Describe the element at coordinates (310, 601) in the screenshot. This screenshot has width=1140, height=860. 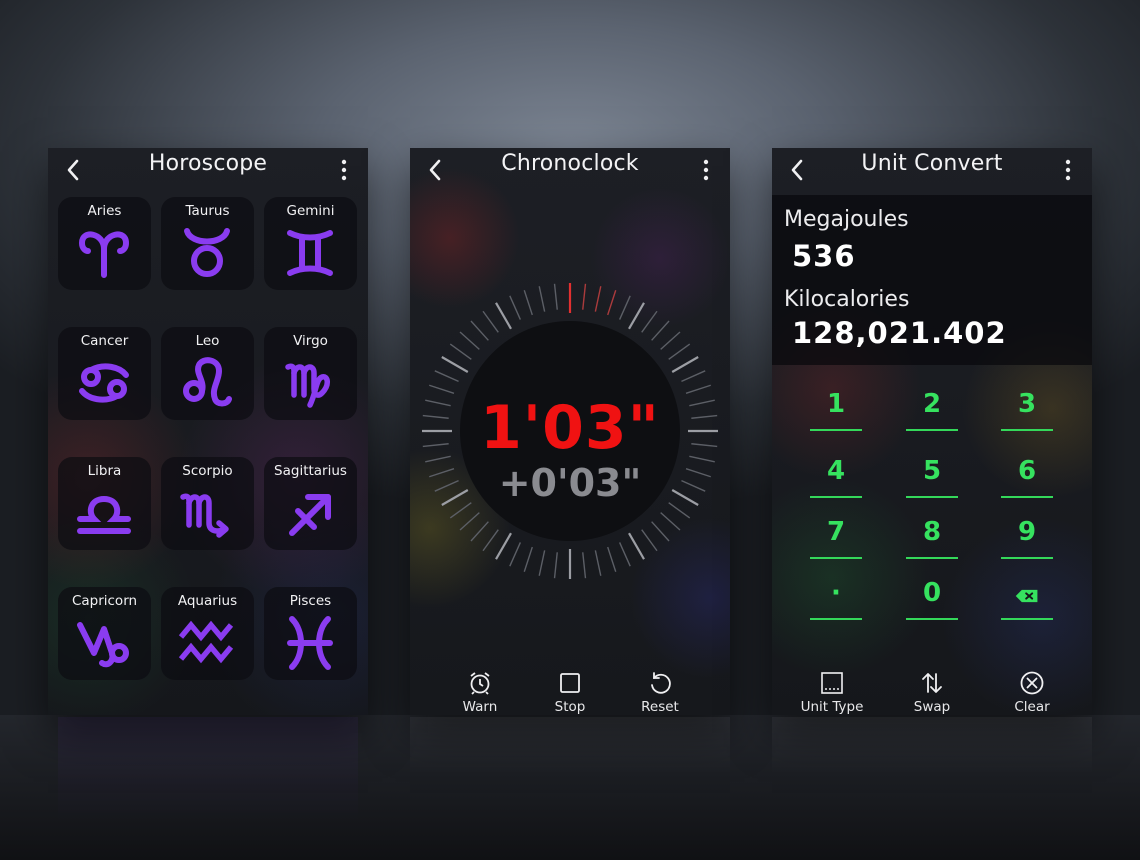
I see `zodiac-label: Pisces` at that location.